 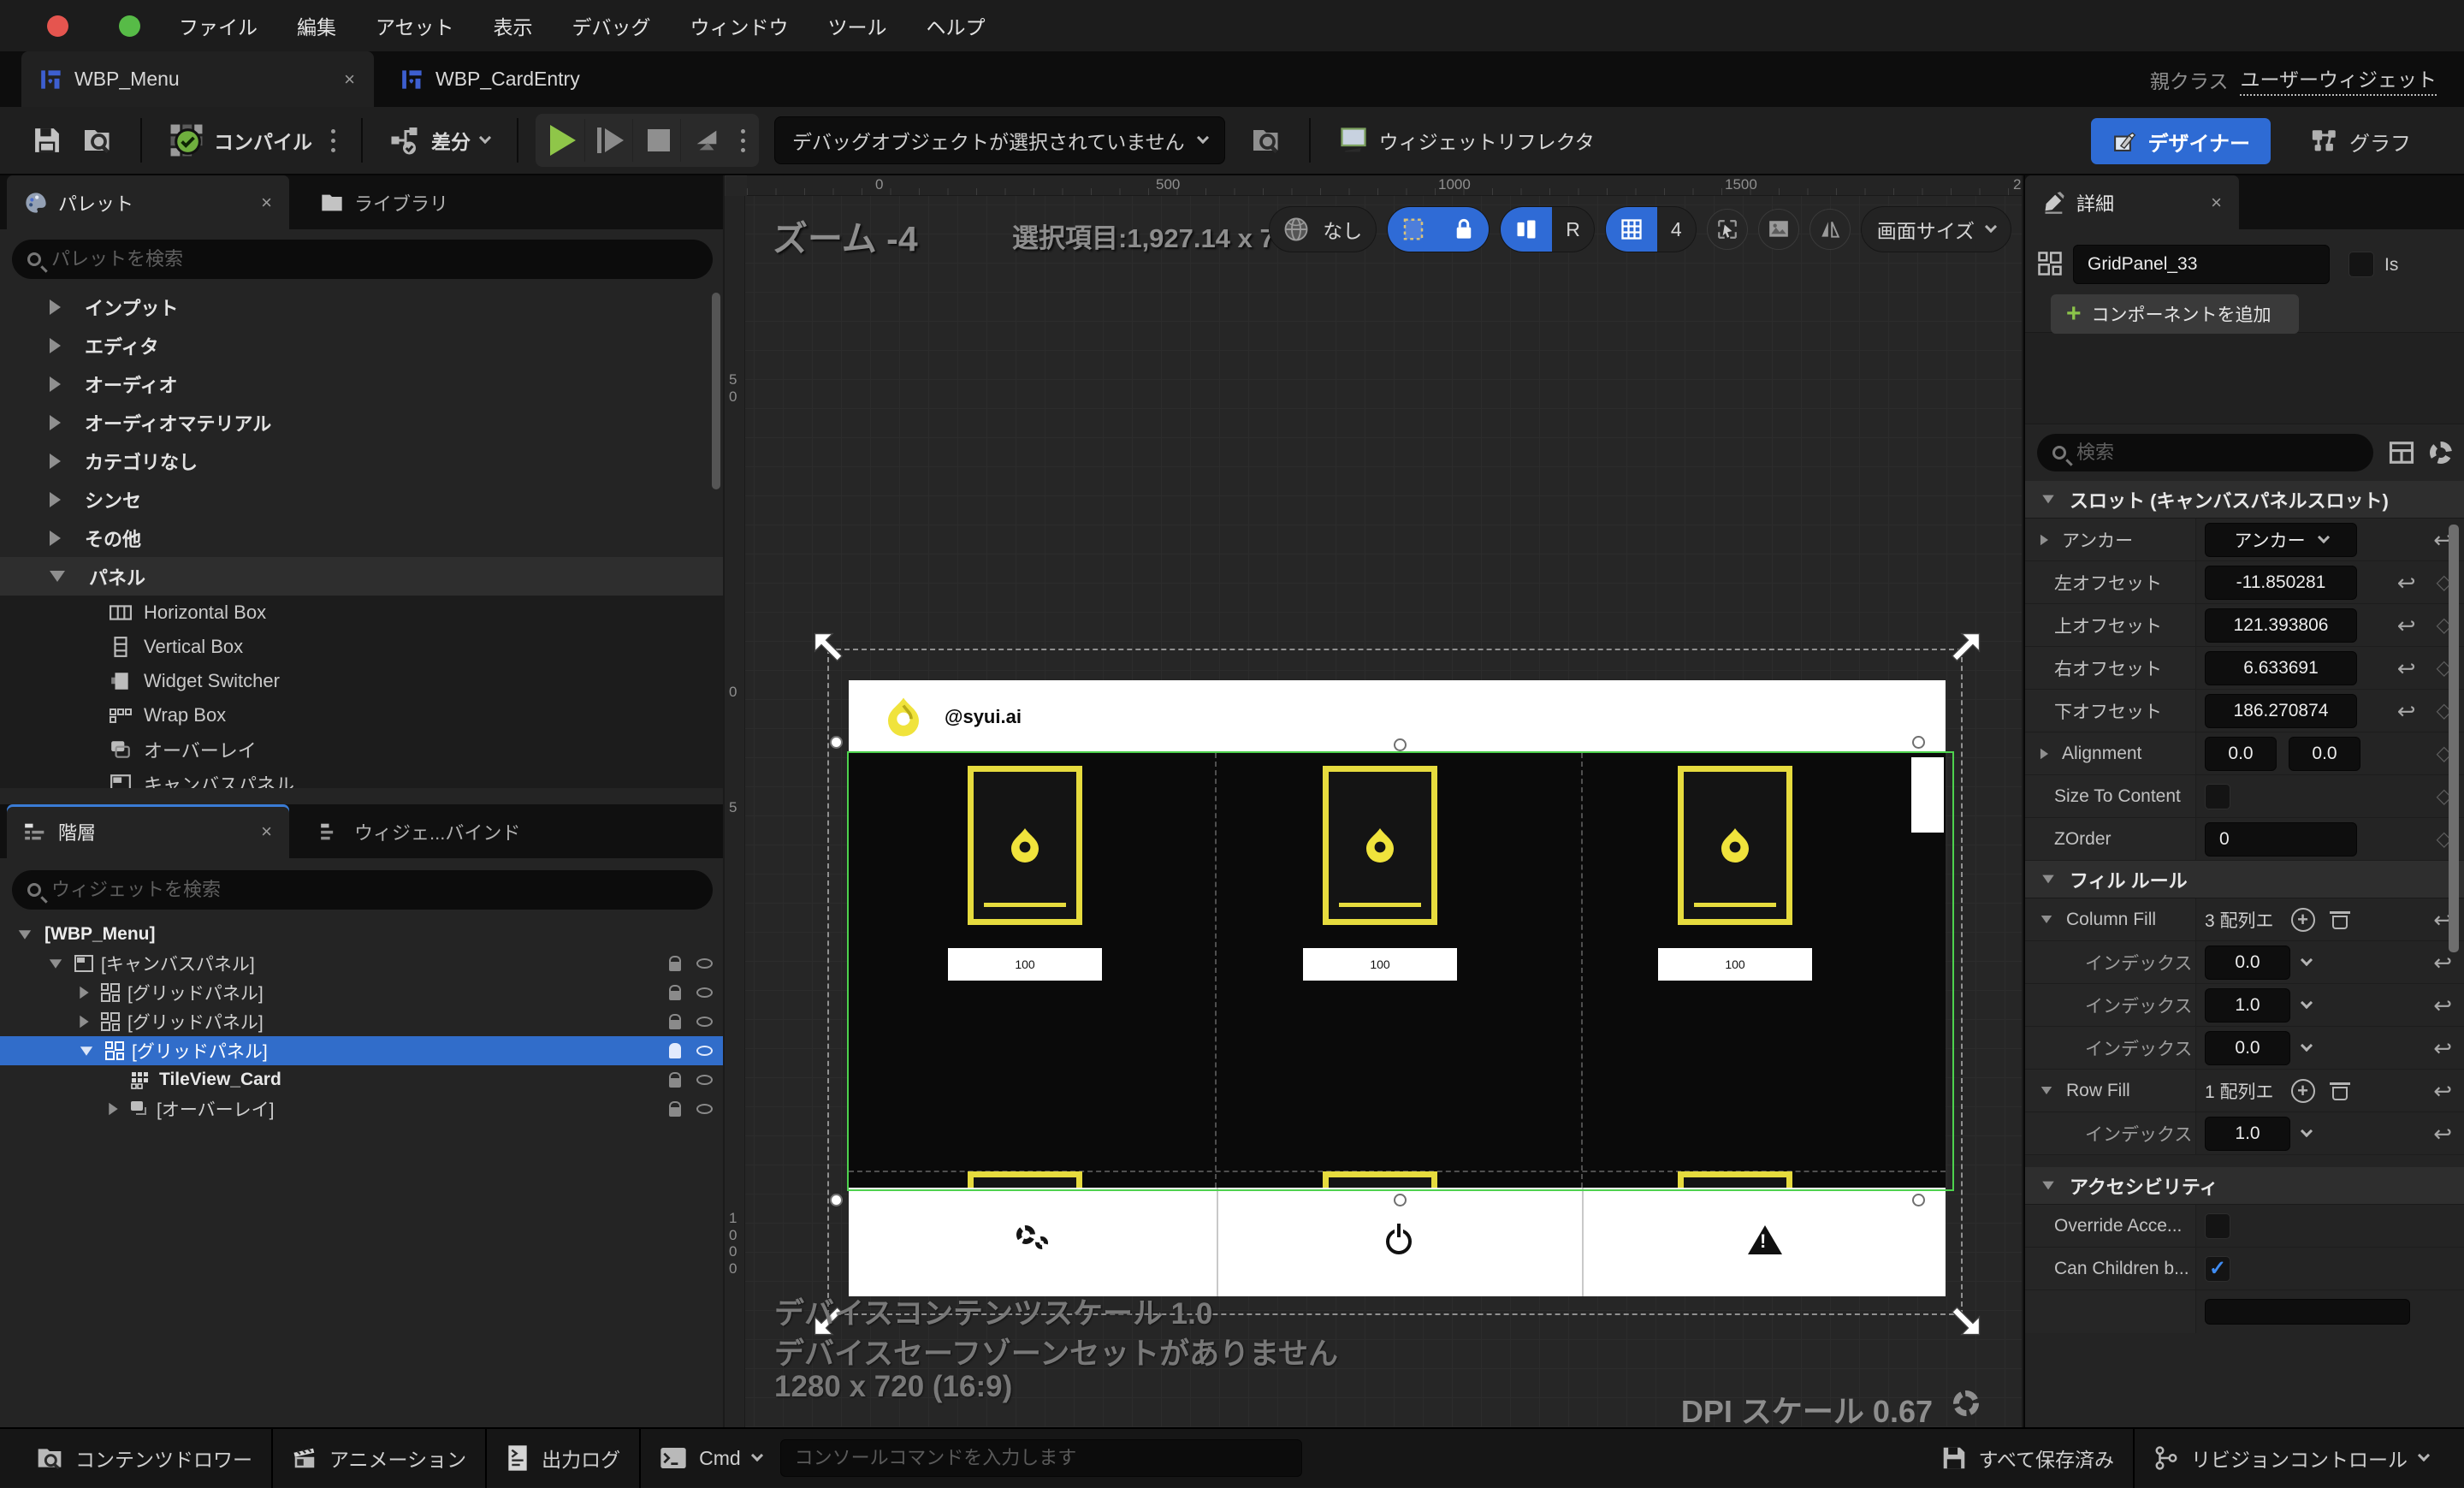 I want to click on output-log-button: 出力ログ, so click(x=563, y=1458).